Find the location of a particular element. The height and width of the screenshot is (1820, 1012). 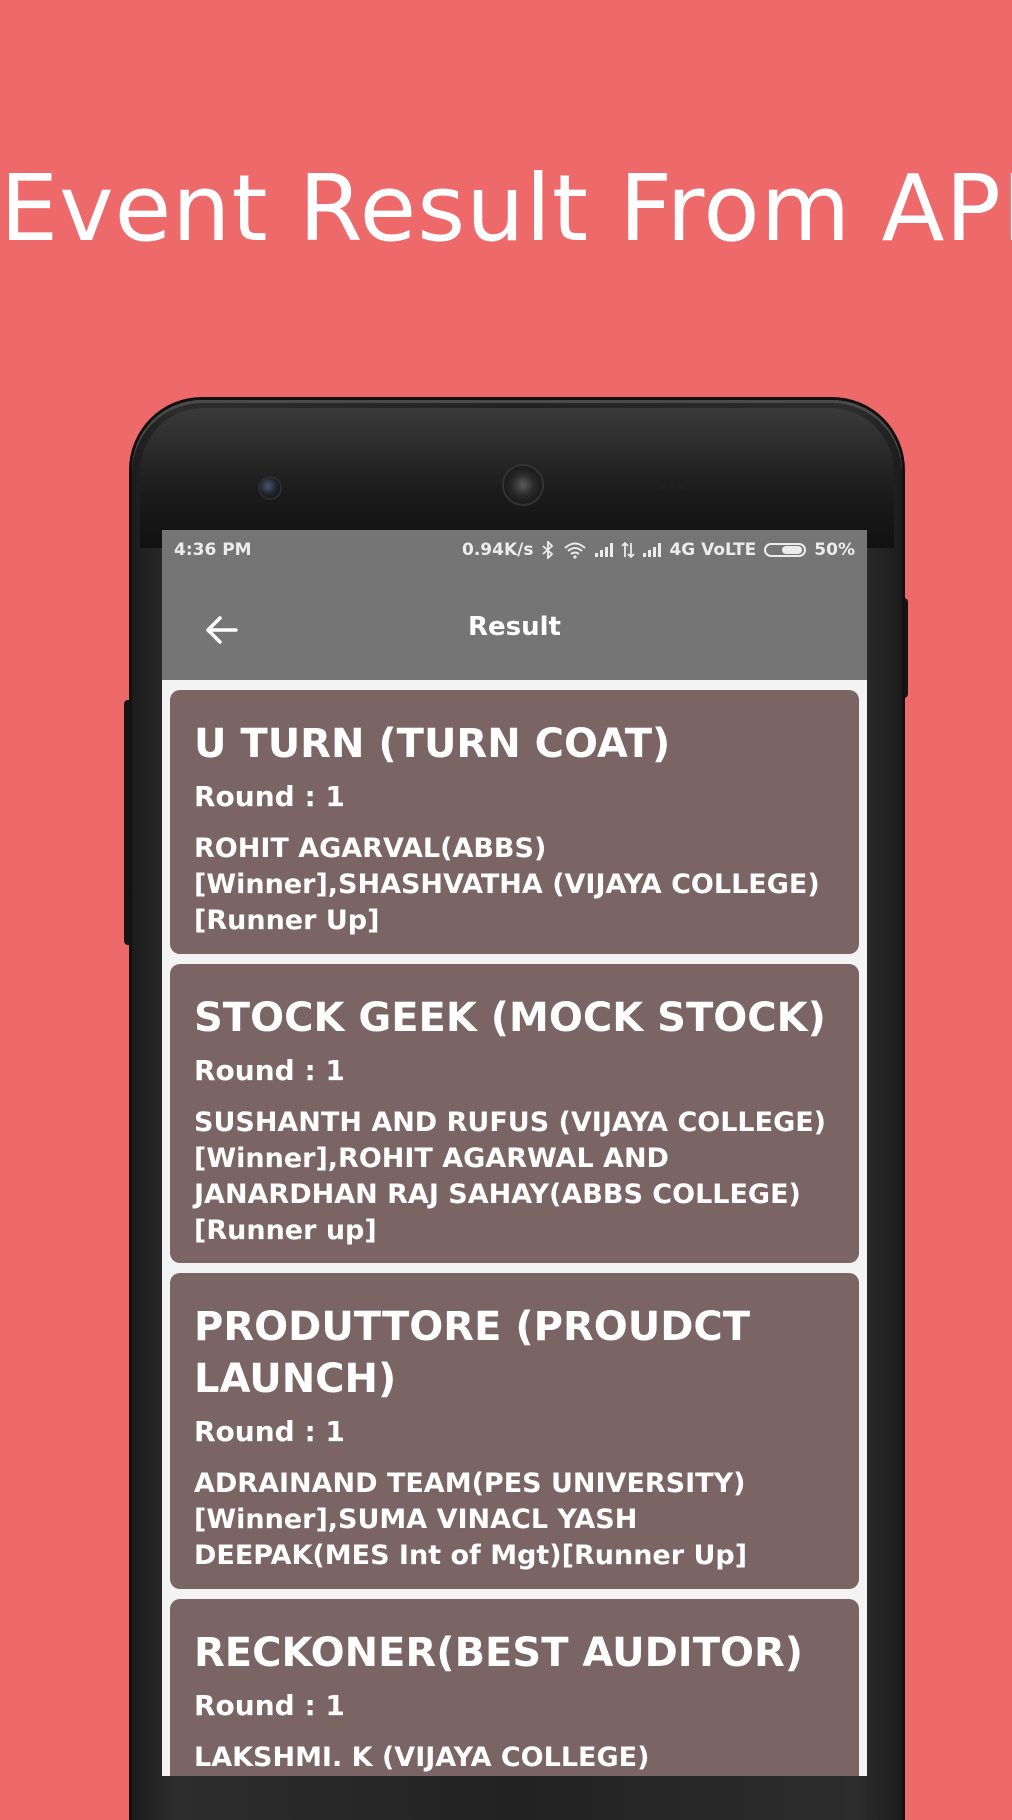

event-result: LAKSHMI. K (VIJAYA COLLEGE) is located at coordinates (422, 1757).